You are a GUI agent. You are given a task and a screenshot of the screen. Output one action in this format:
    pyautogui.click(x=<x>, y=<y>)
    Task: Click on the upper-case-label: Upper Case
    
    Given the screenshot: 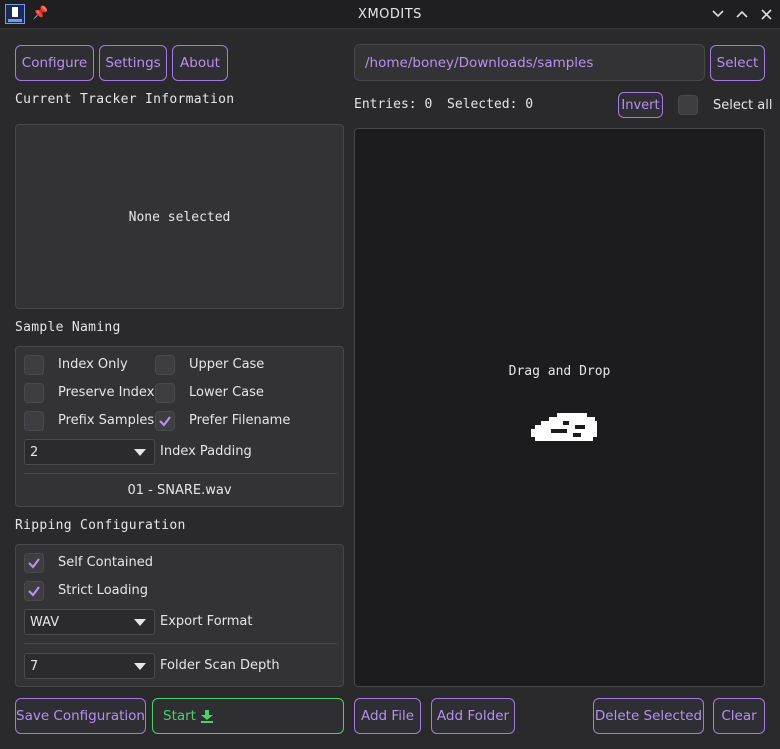 What is the action you would take?
    pyautogui.click(x=227, y=364)
    